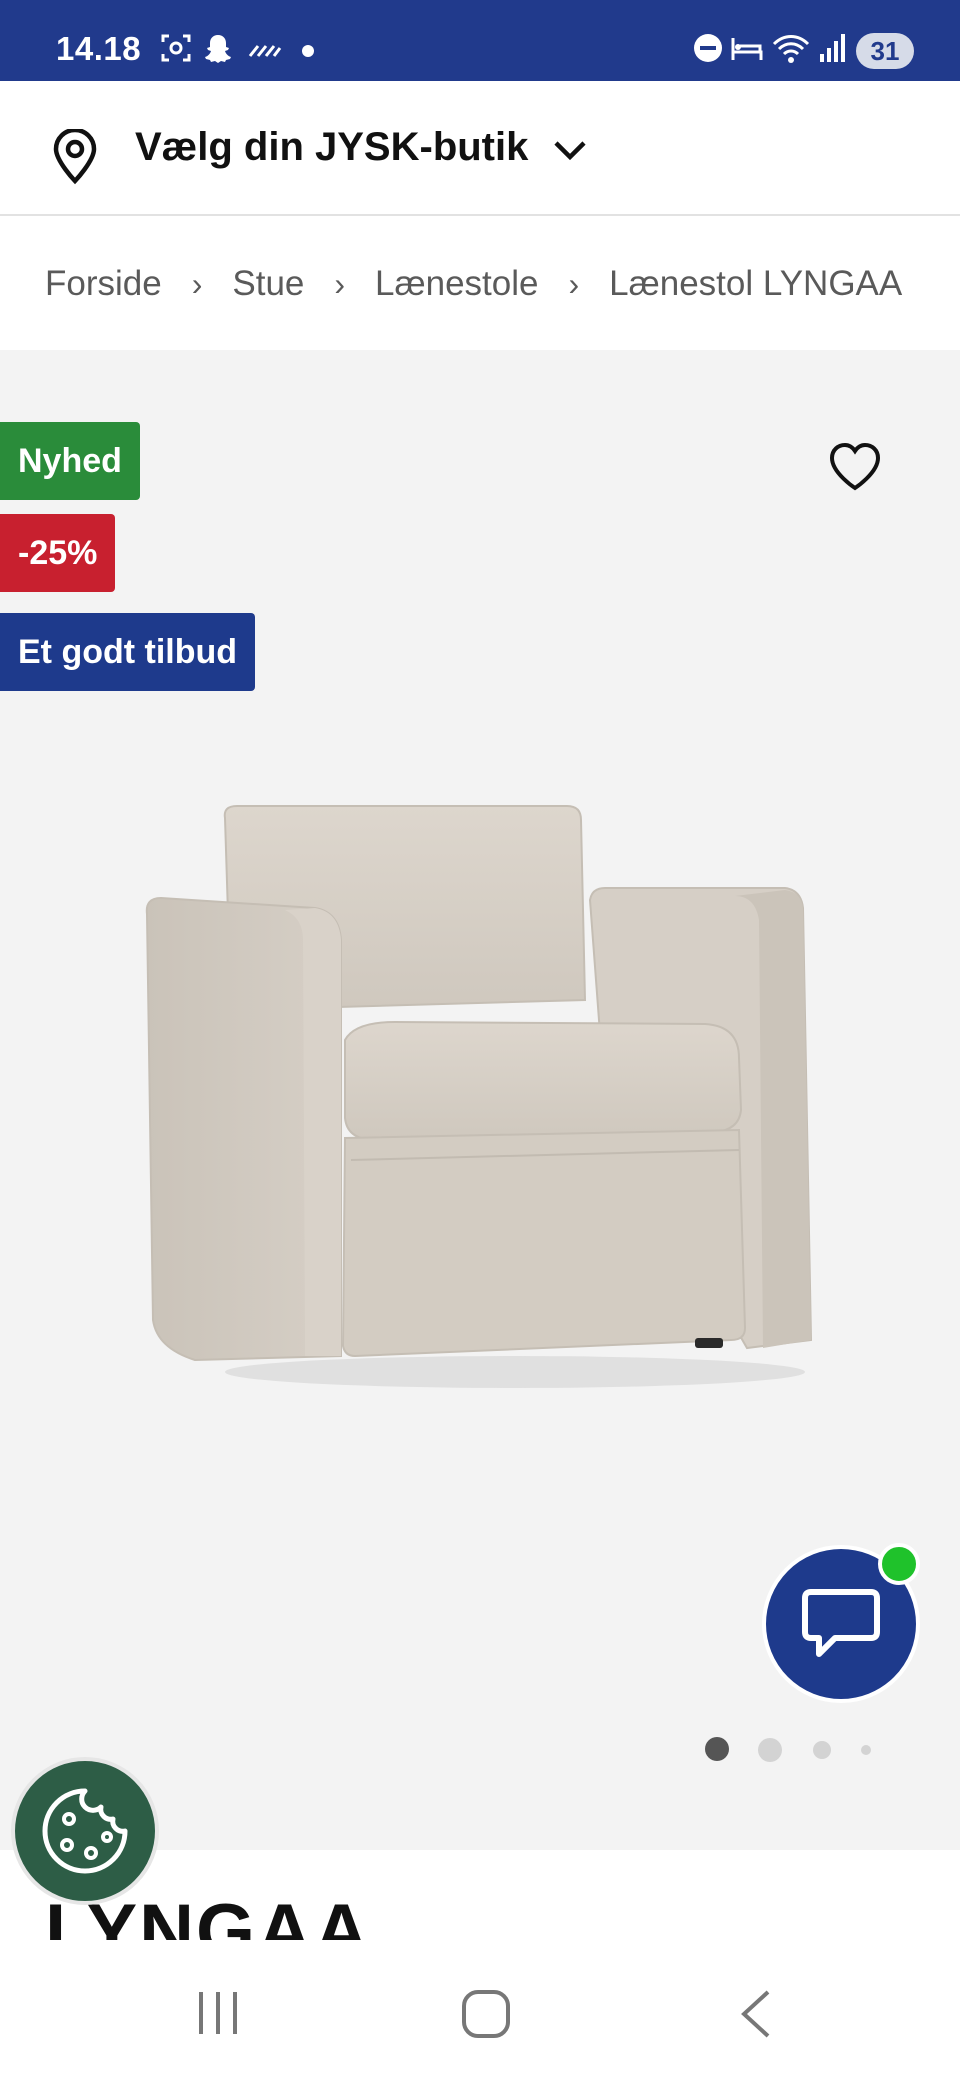 This screenshot has width=960, height=2080. I want to click on offer-badge: Et godt tilbud, so click(128, 652).